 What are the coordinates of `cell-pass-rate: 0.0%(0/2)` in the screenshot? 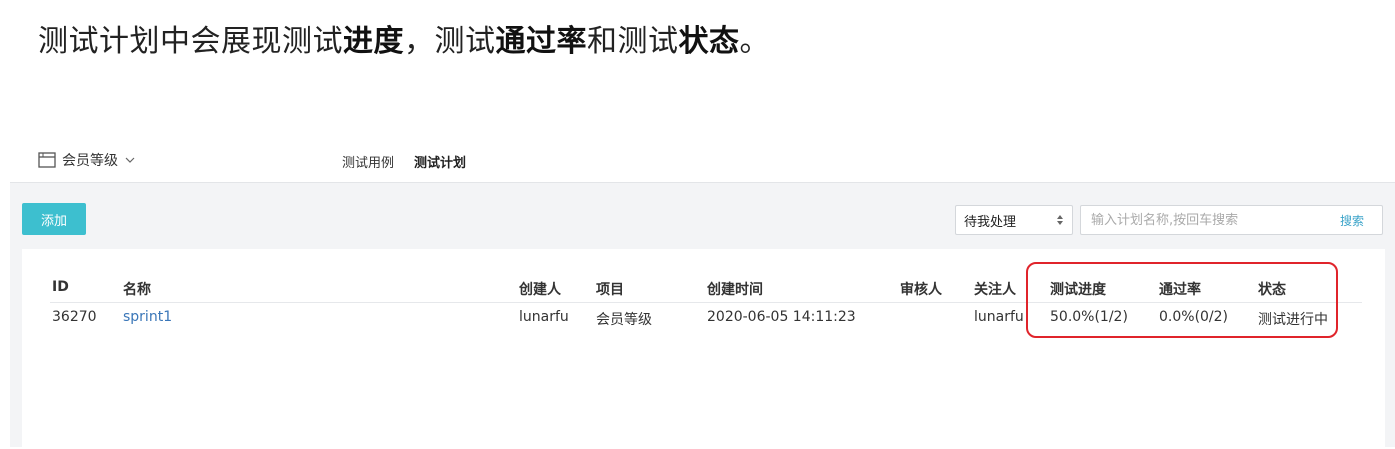 It's located at (1194, 317).